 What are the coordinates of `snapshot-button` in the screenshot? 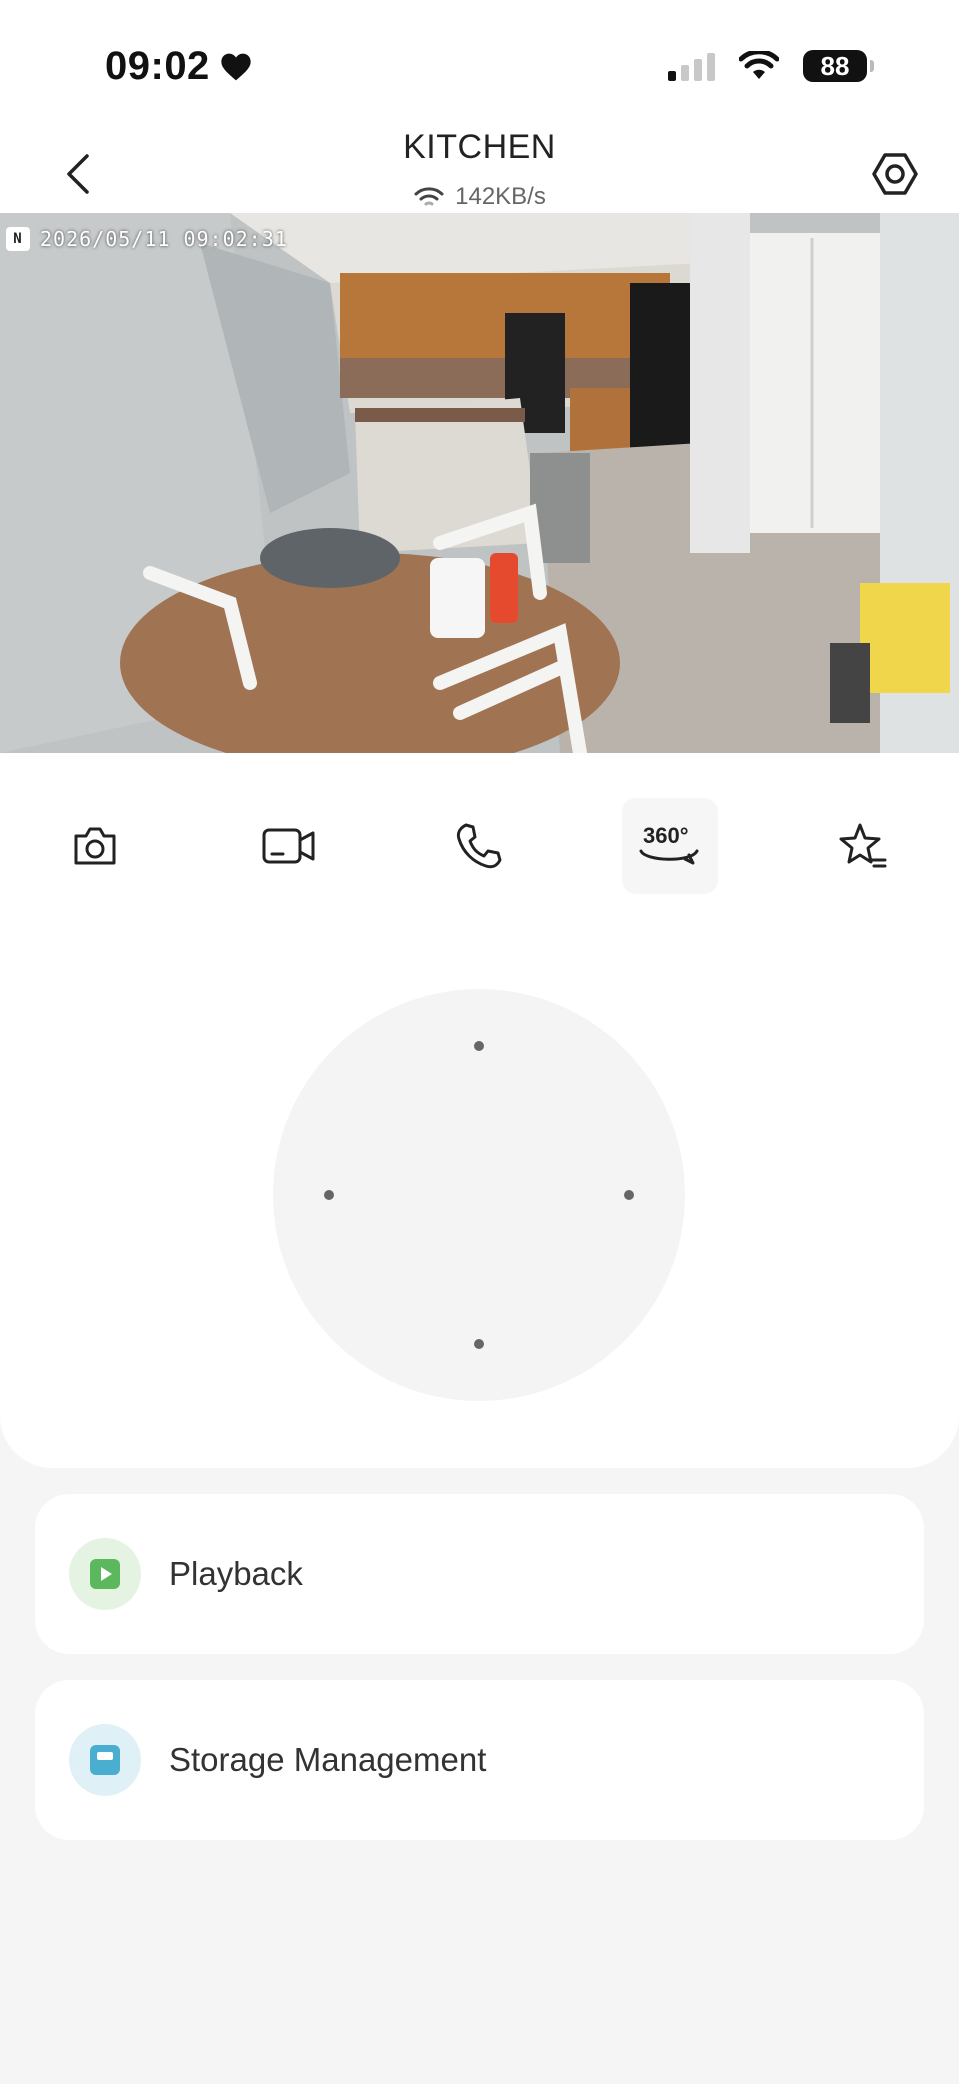 It's located at (95, 846).